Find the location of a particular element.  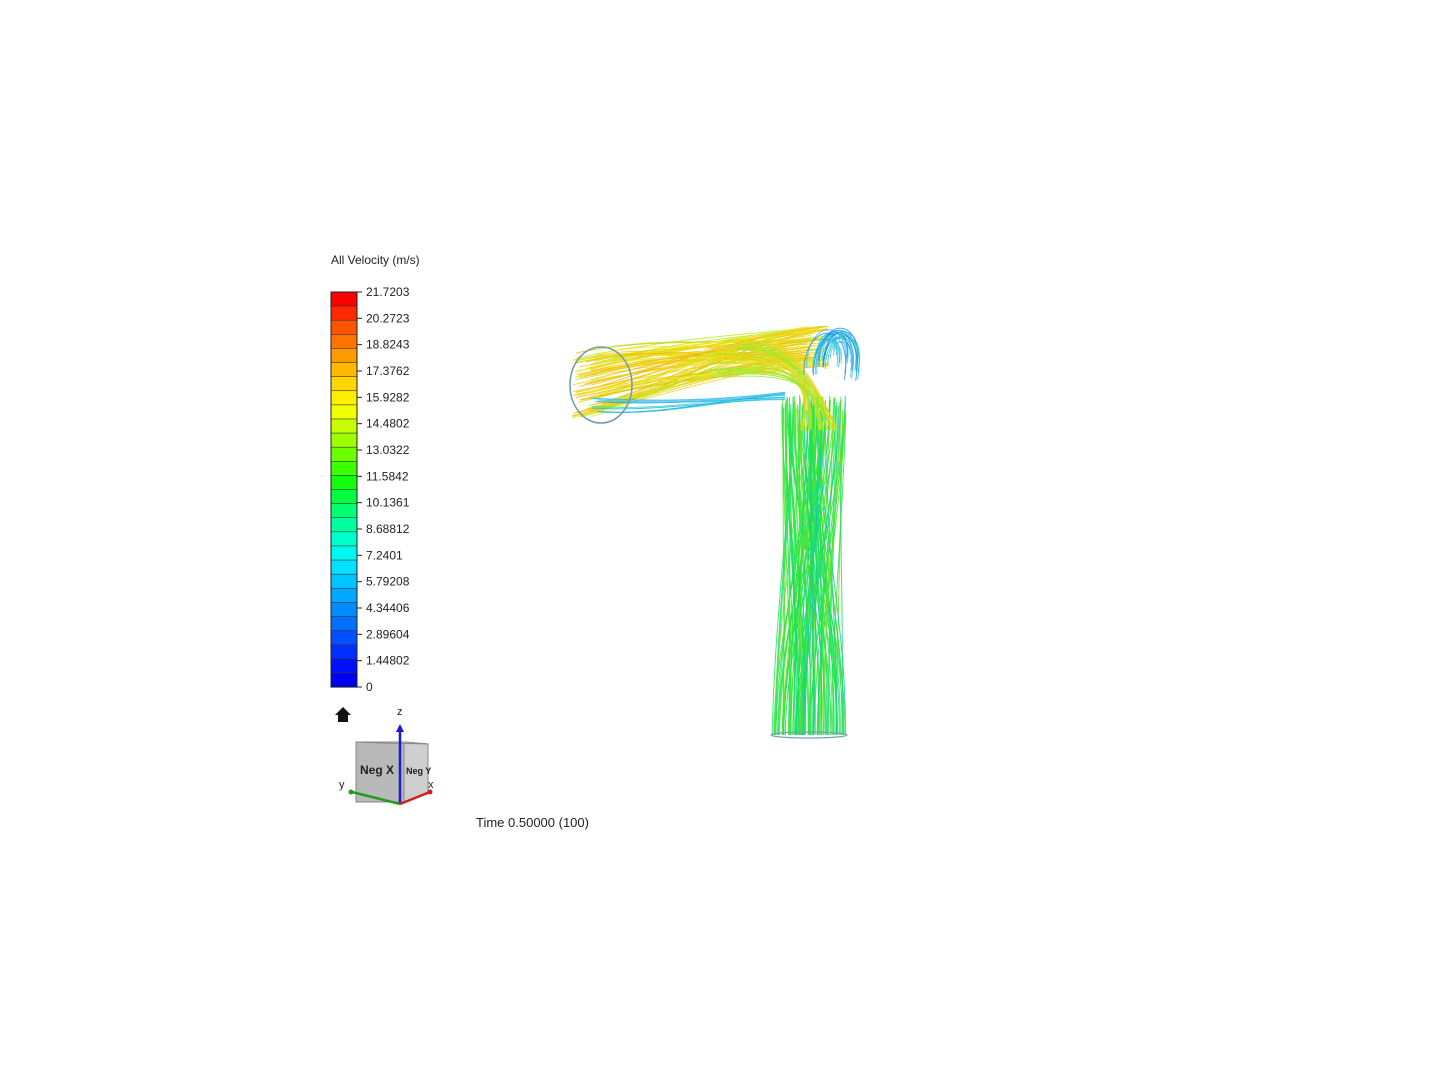

time-label: Time 0.50000 (100) is located at coordinates (532, 822).